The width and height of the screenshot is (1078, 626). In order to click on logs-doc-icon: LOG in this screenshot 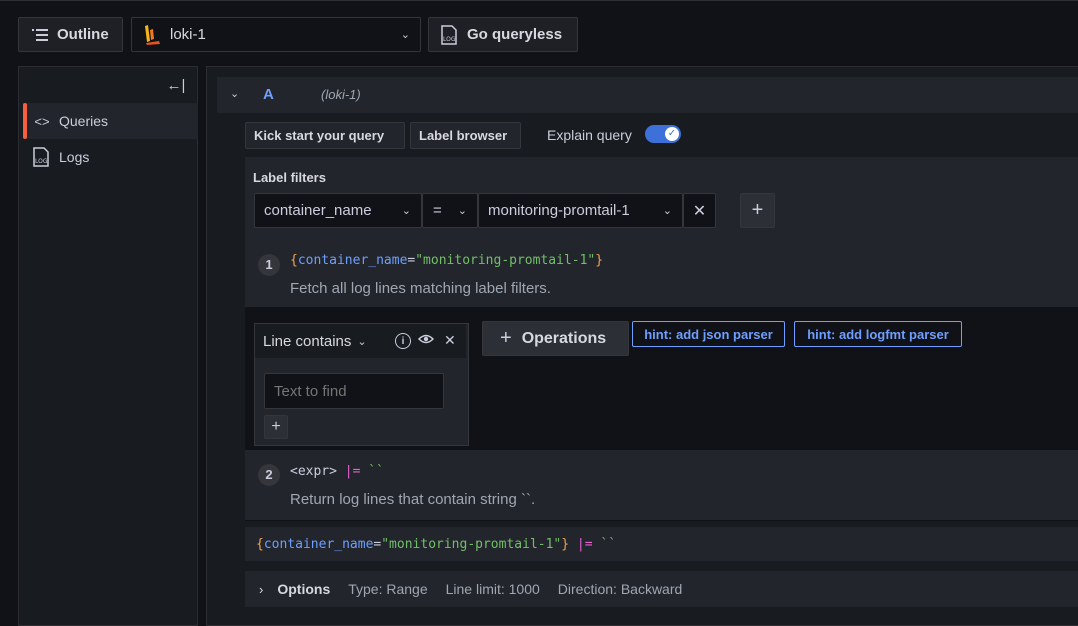, I will do `click(449, 35)`.